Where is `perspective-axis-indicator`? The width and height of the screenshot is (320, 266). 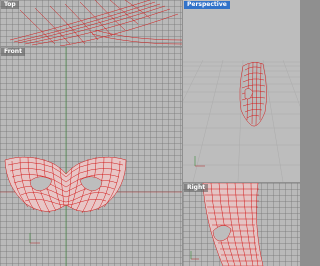 perspective-axis-indicator is located at coordinates (199, 161).